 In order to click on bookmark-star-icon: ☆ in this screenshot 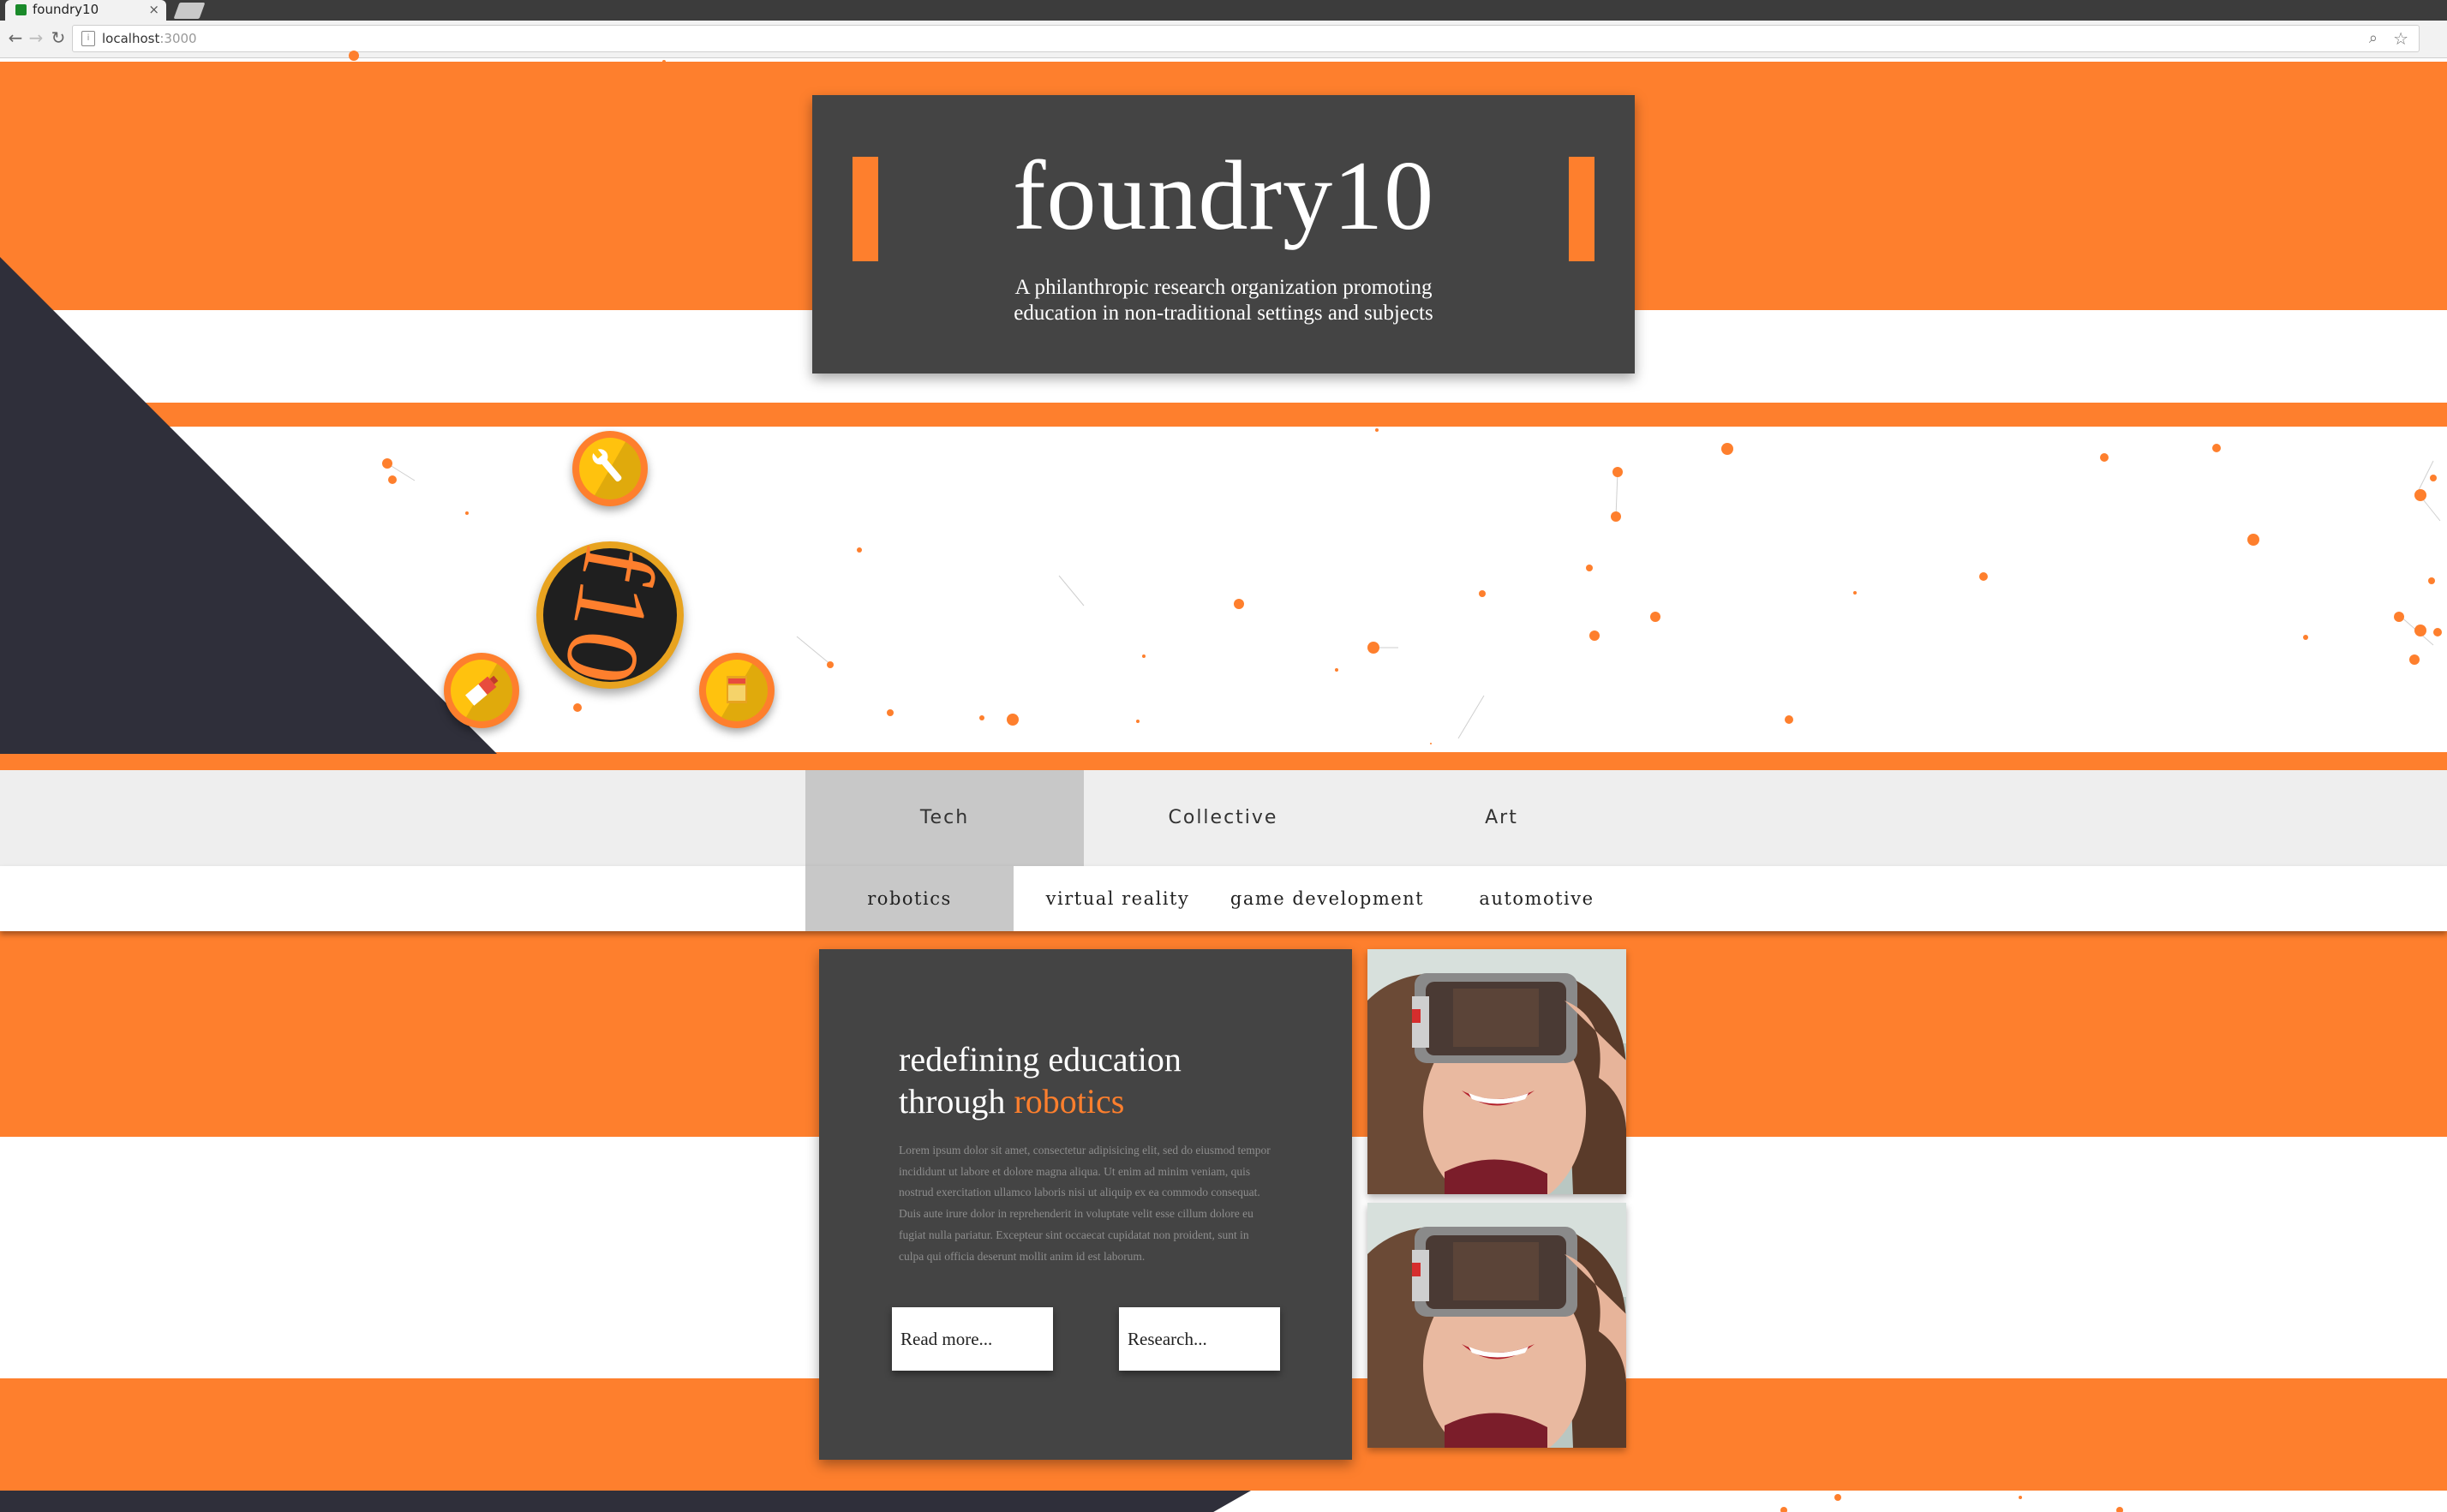, I will do `click(2400, 38)`.